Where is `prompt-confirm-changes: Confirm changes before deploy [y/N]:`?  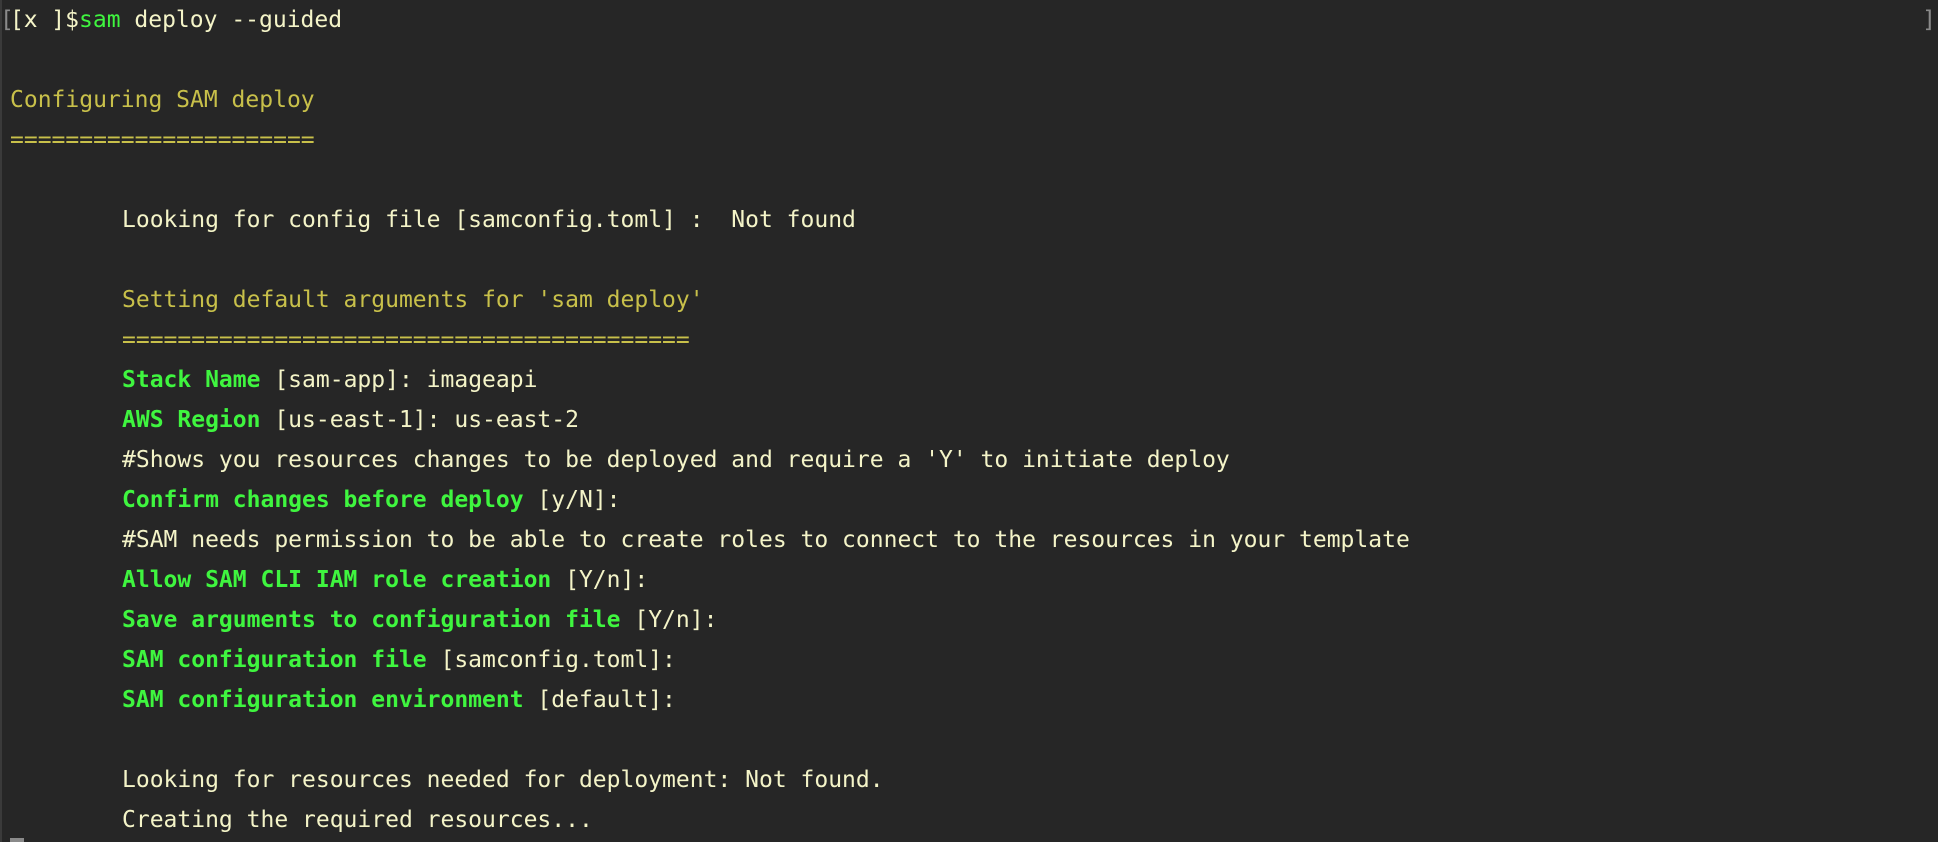
prompt-confirm-changes: Confirm changes before deploy [y/N]: is located at coordinates (371, 500).